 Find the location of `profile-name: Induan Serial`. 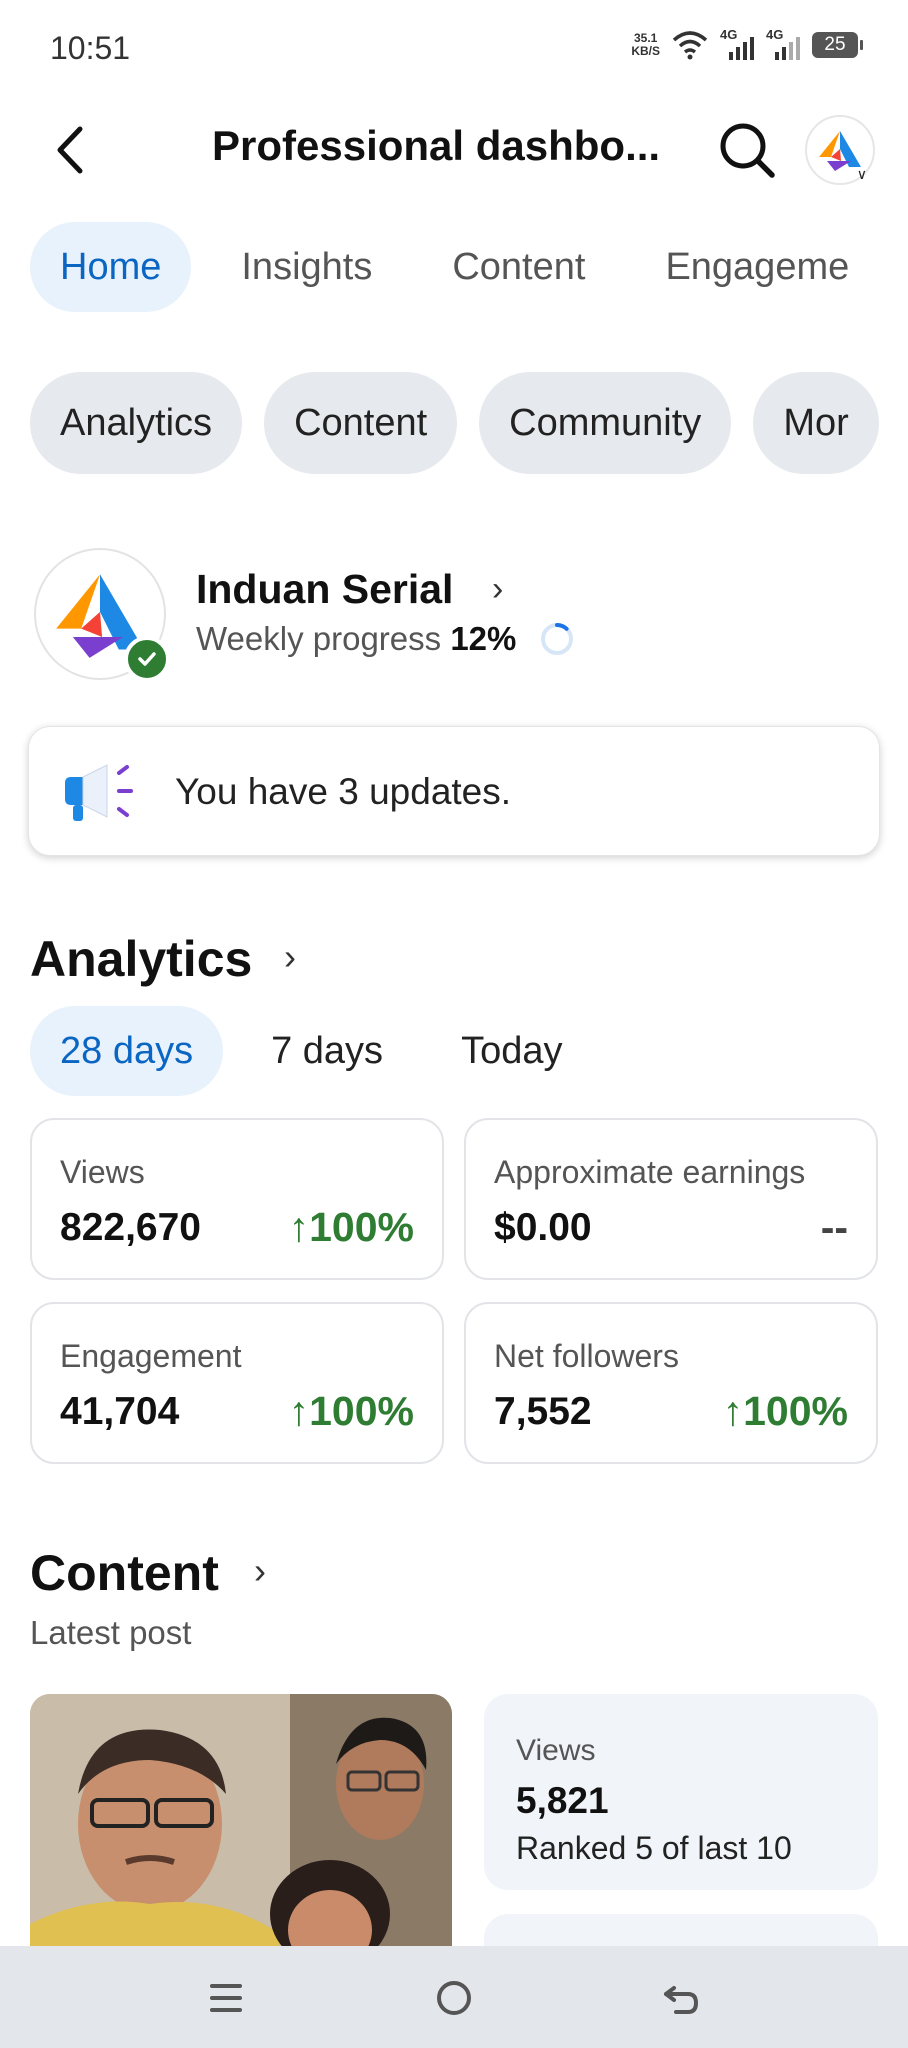

profile-name: Induan Serial is located at coordinates (324, 589).